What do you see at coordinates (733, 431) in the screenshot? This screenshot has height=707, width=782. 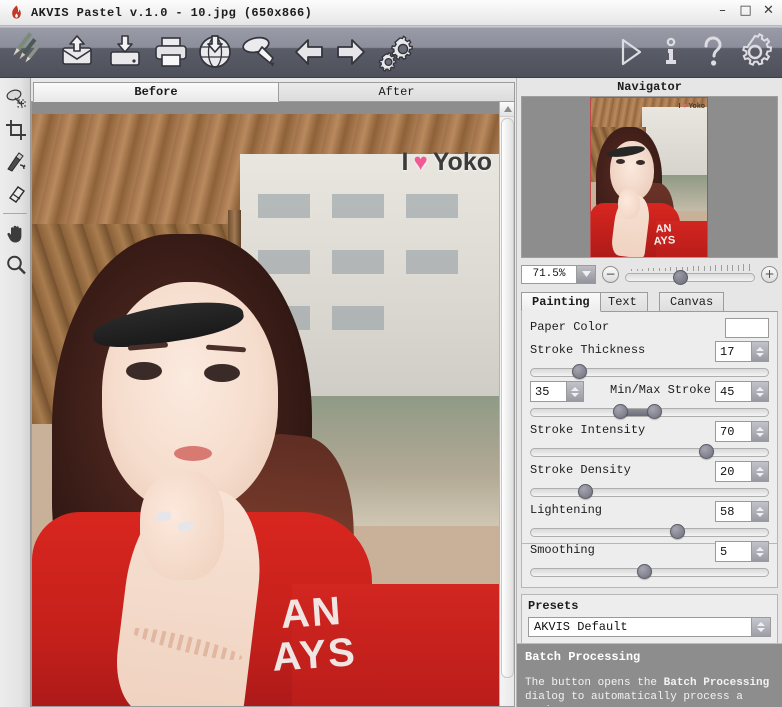 I see `stroke-intensity-value: 70` at bounding box center [733, 431].